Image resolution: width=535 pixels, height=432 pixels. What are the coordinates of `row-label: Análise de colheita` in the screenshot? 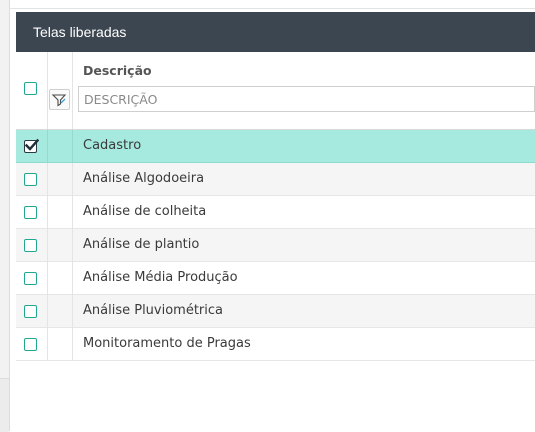 It's located at (145, 211).